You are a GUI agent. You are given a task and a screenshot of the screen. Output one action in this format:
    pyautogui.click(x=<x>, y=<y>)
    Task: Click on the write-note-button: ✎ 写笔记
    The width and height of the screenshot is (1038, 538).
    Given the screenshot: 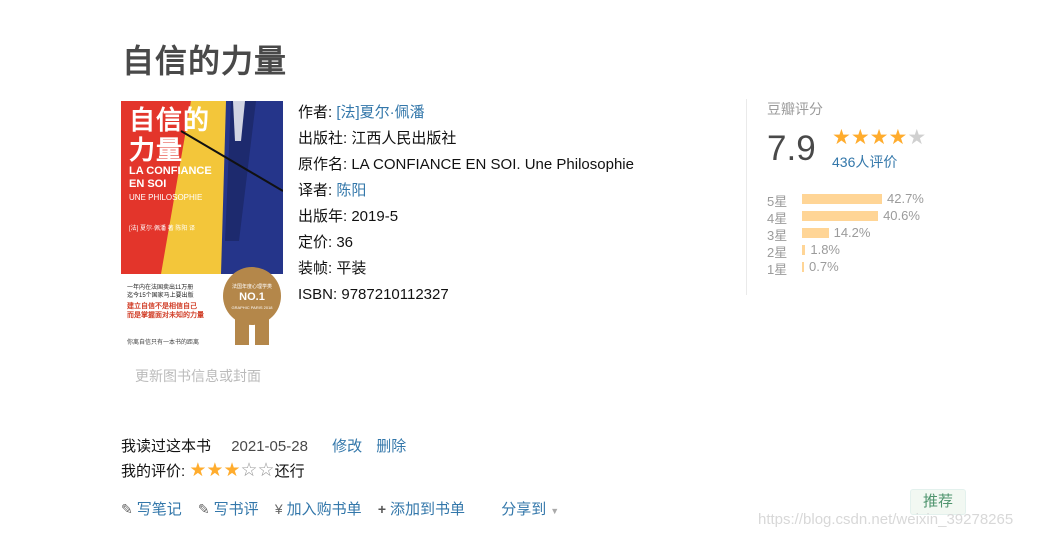 What is the action you would take?
    pyautogui.click(x=151, y=509)
    